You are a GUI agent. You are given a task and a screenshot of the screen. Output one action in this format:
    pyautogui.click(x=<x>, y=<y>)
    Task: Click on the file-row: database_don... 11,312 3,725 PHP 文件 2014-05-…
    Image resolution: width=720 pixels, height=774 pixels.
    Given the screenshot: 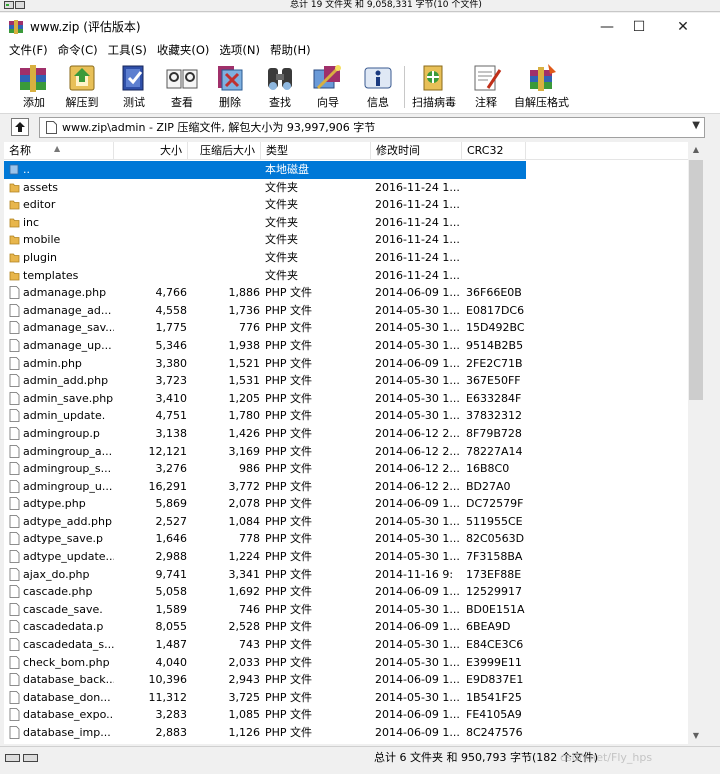 What is the action you would take?
    pyautogui.click(x=346, y=698)
    